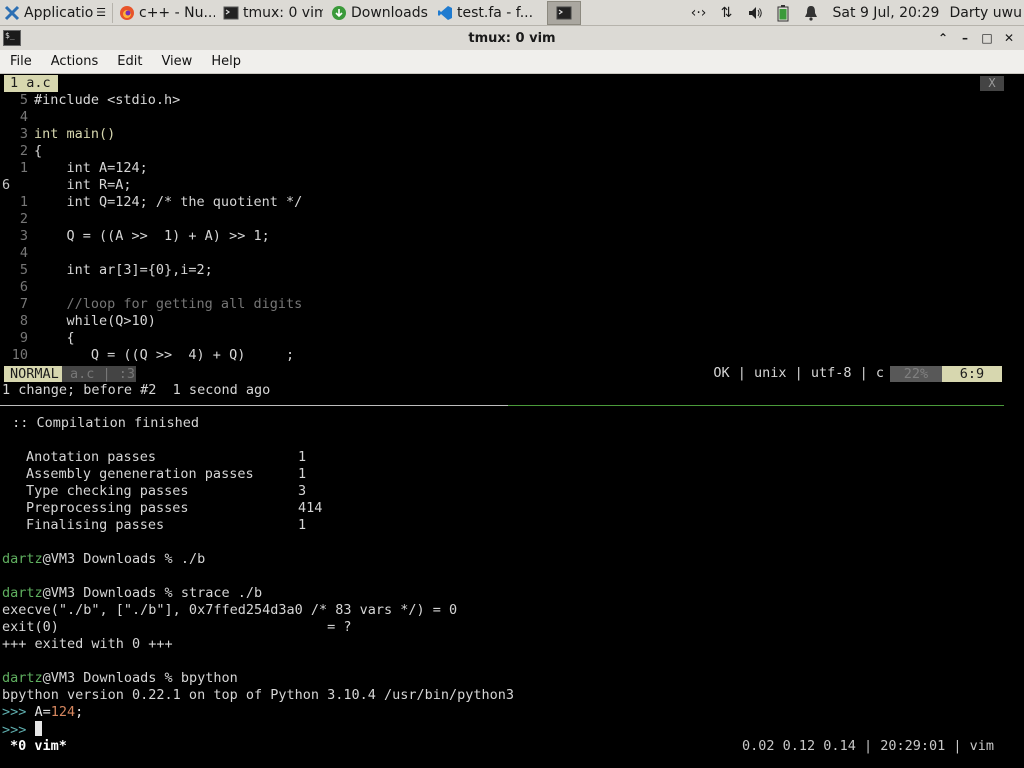 The image size is (1024, 768). What do you see at coordinates (120, 678) in the screenshot?
I see `shell-command-line: dartz@VM3 Downloads % bpython` at bounding box center [120, 678].